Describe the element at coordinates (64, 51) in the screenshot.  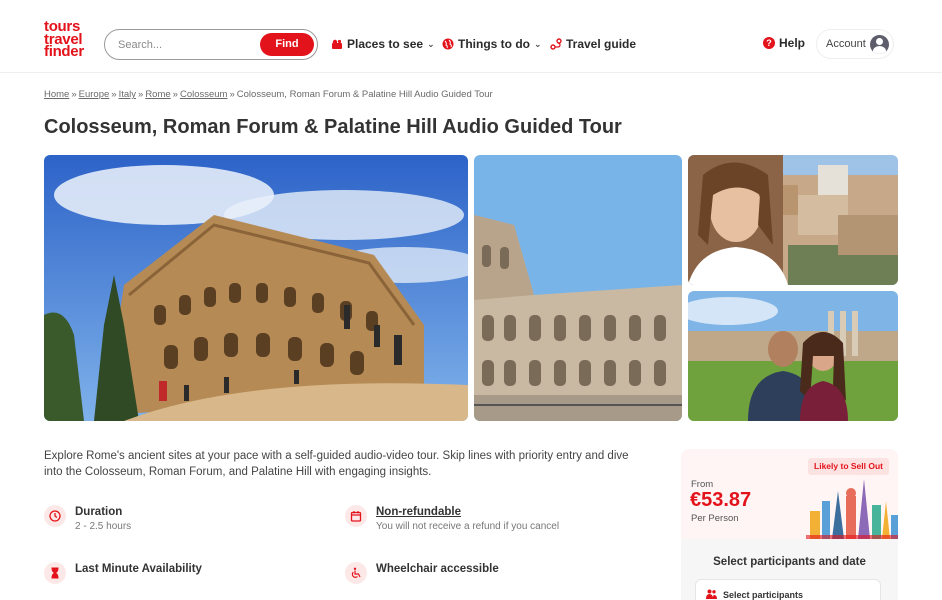
I see `logo-line-3: finder` at that location.